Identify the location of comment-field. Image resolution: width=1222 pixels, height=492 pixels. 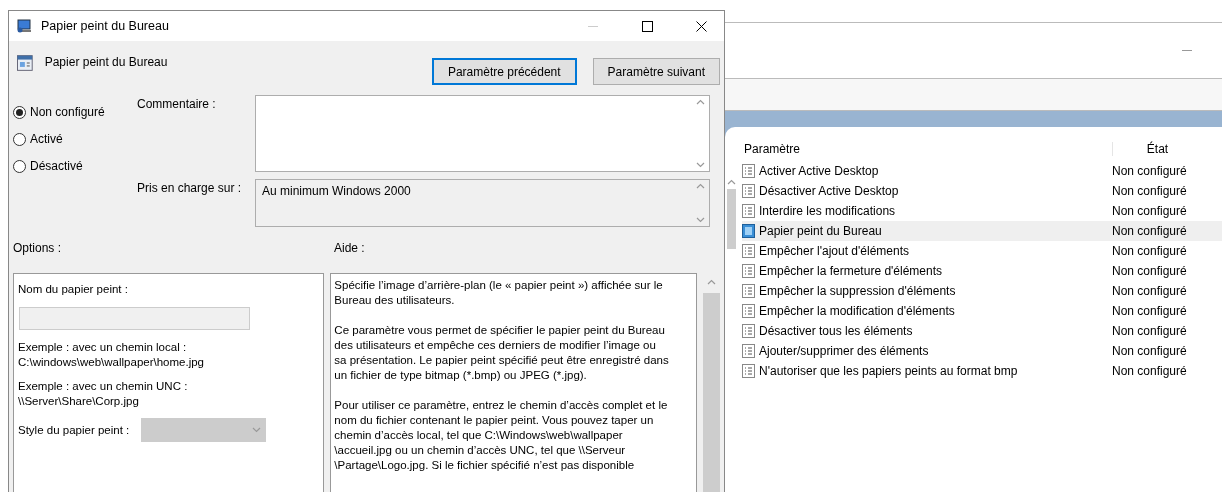
(482, 133).